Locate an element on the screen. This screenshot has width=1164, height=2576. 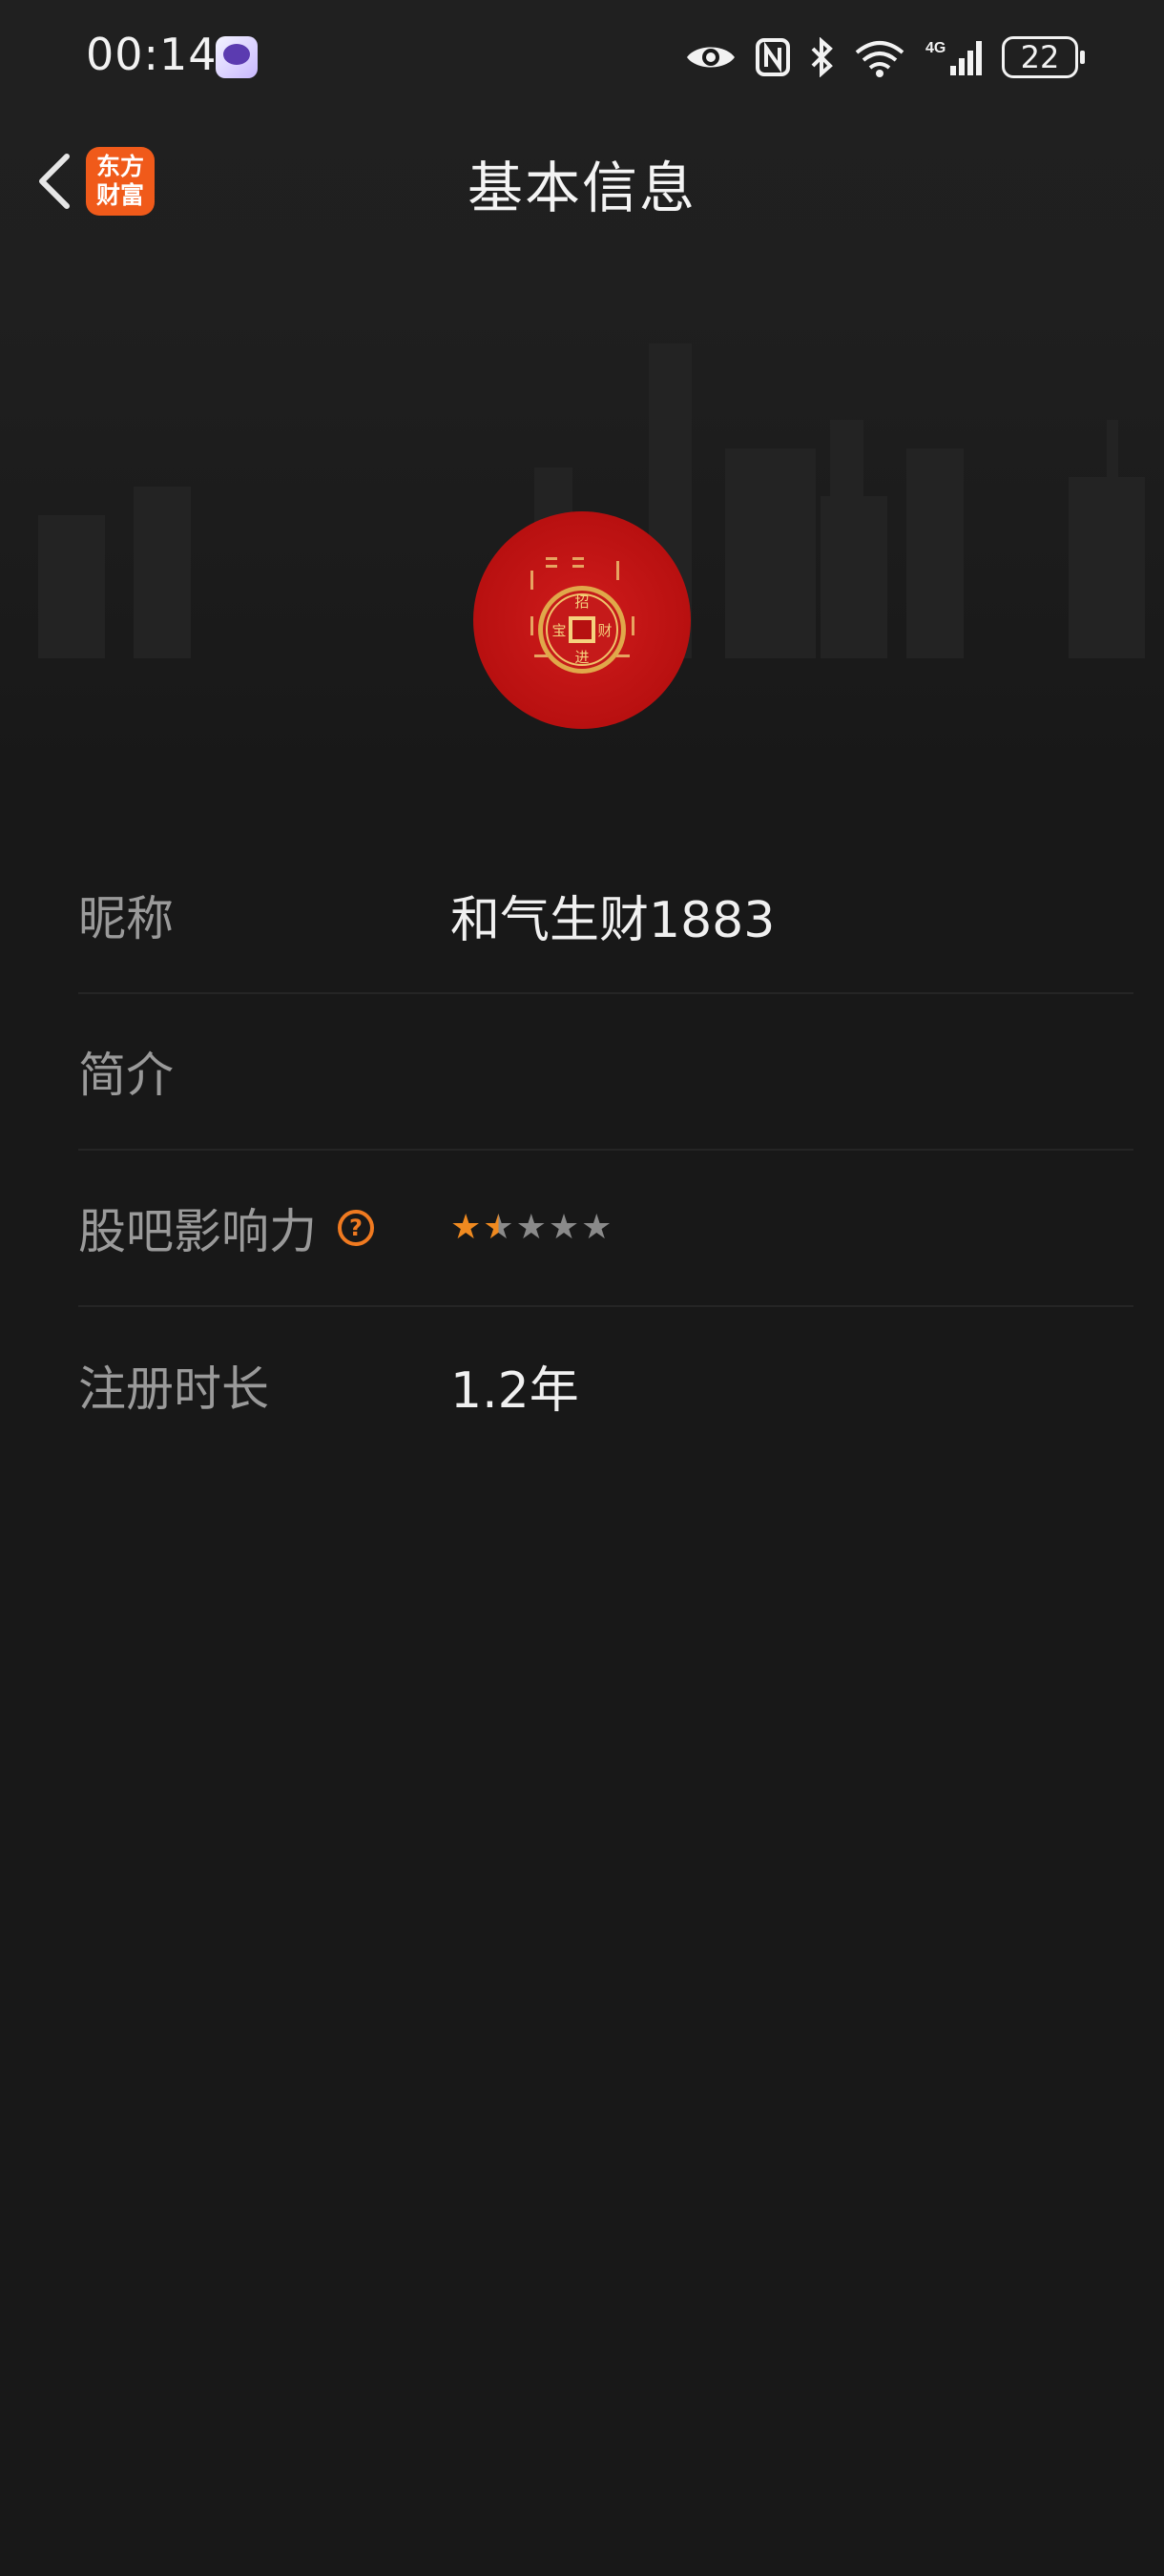
eye-icon is located at coordinates (711, 57).